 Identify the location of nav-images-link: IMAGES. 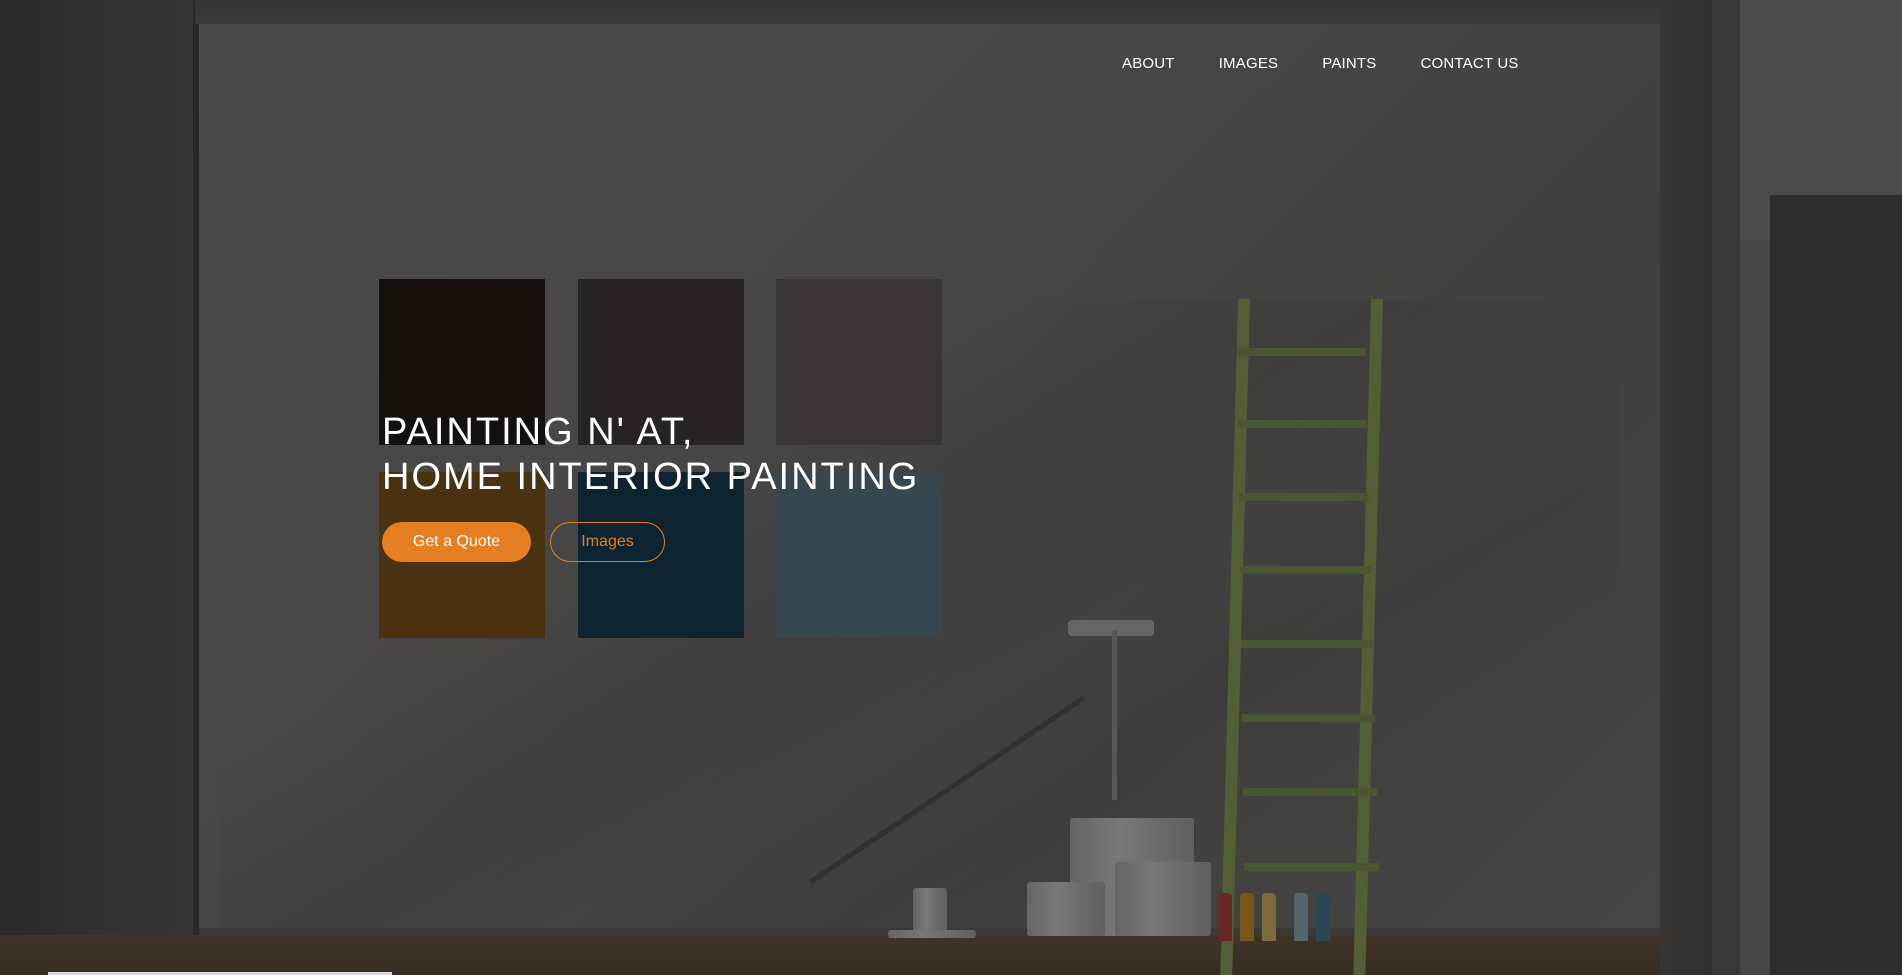
(1249, 63).